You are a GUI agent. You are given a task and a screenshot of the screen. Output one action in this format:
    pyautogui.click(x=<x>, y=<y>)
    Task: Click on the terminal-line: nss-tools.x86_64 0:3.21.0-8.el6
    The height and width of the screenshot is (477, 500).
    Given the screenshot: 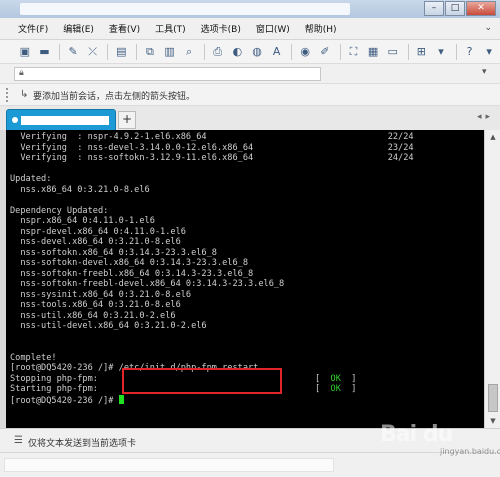 What is the action you would take?
    pyautogui.click(x=95, y=305)
    